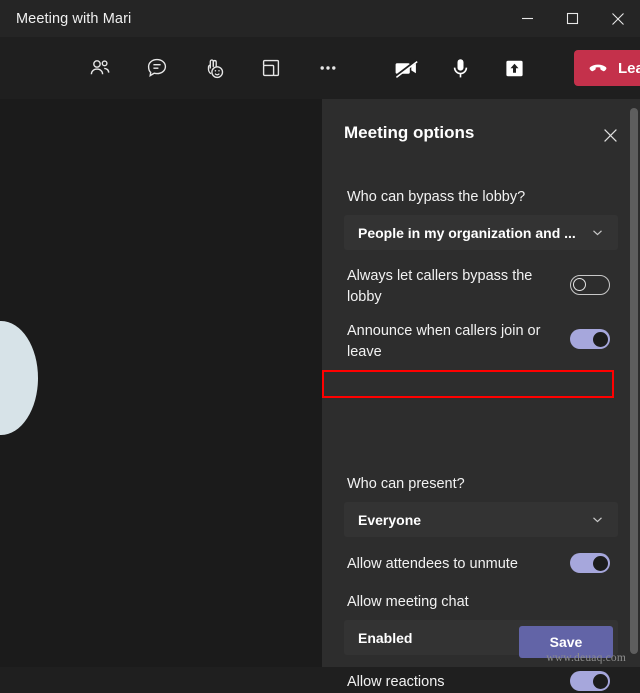 The image size is (640, 693). What do you see at coordinates (481, 519) in the screenshot?
I see `dropdown-who-can-present: Everyone` at bounding box center [481, 519].